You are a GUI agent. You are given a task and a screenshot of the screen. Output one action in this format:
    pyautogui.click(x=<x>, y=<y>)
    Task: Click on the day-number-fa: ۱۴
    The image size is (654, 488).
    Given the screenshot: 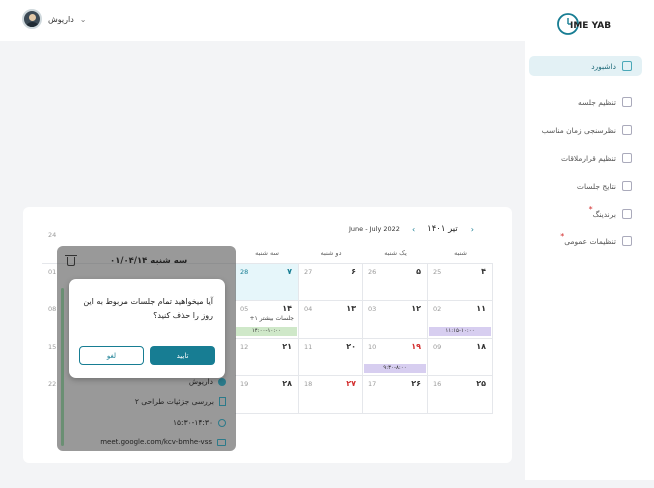 What is the action you would take?
    pyautogui.click(x=287, y=309)
    